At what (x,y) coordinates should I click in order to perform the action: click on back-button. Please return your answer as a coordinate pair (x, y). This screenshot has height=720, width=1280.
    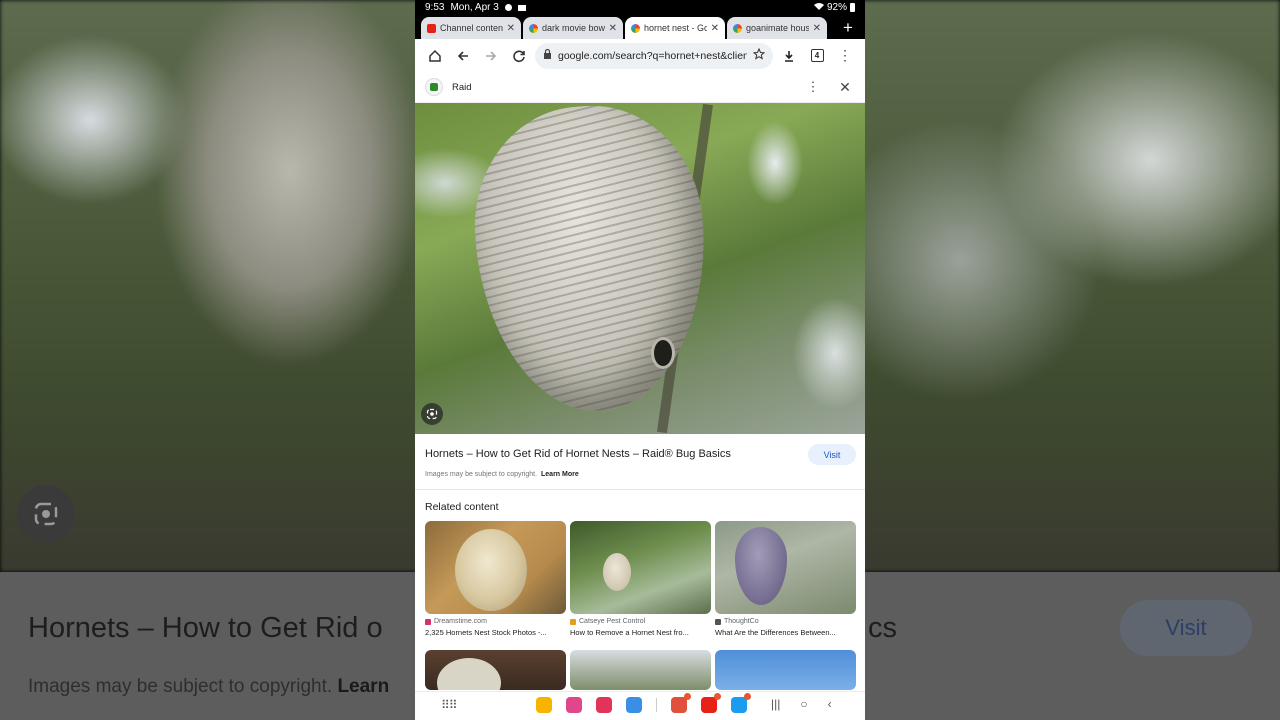
    Looking at the image, I should click on (463, 56).